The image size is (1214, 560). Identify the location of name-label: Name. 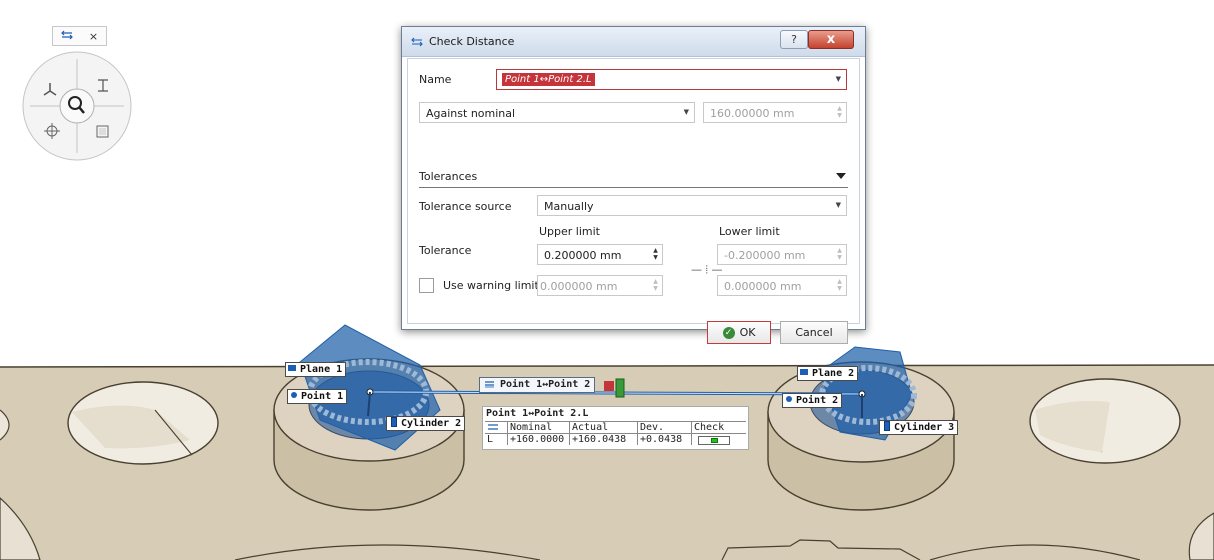
(435, 79).